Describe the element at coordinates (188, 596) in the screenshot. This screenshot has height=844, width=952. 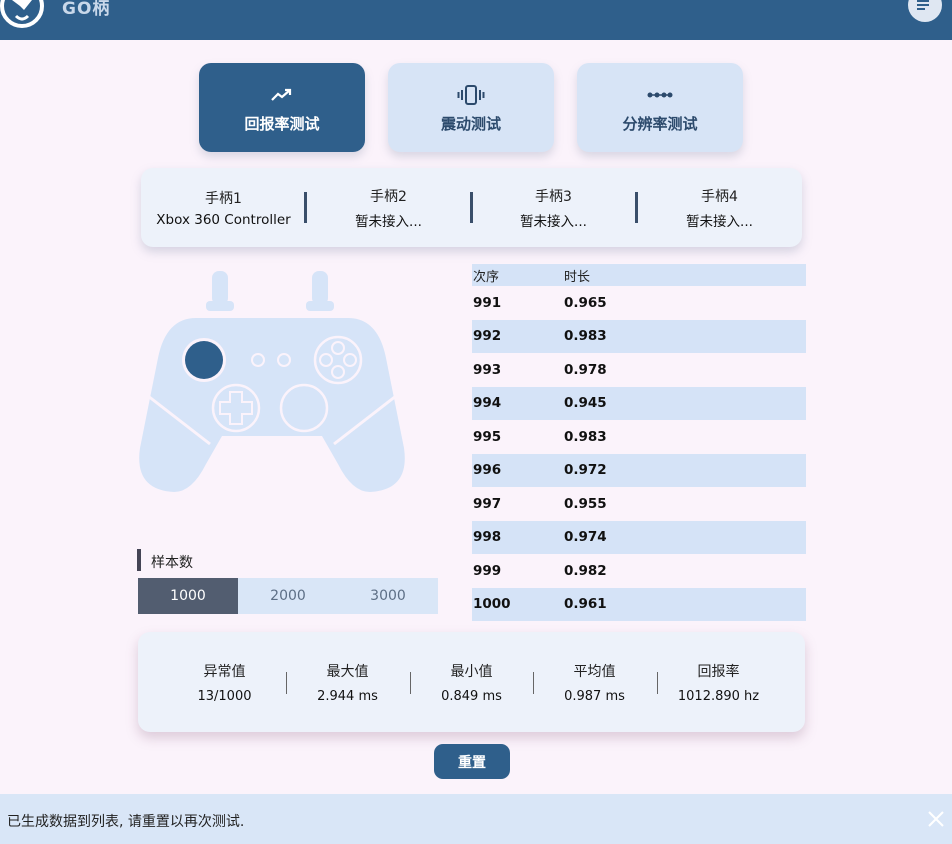
I see `sample-option-1000: 1000` at that location.